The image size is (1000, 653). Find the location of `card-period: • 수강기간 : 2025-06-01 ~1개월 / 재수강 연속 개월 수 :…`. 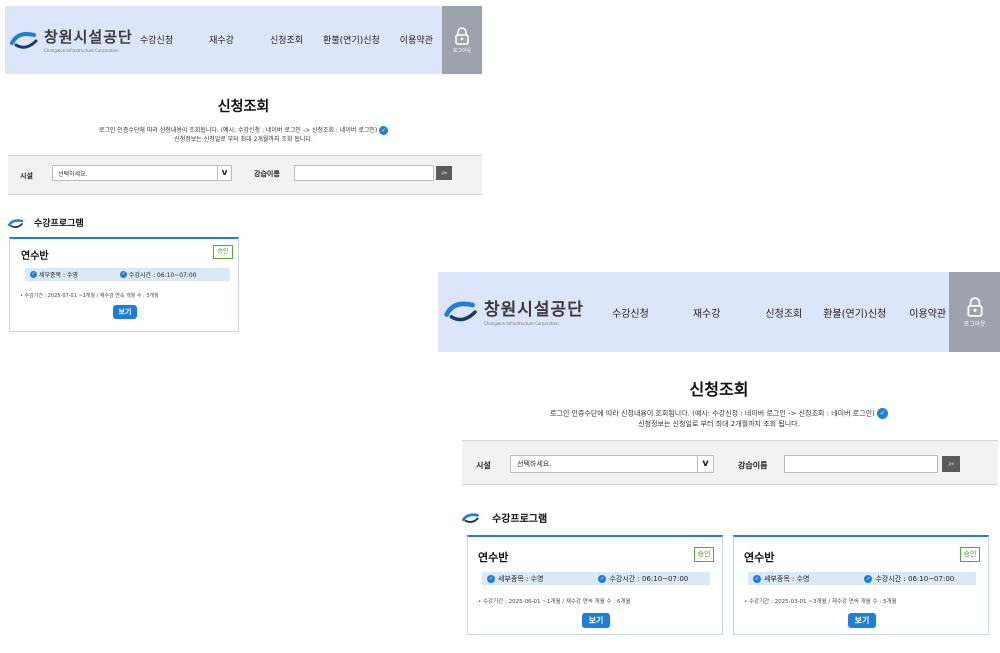

card-period: • 수강기간 : 2025-06-01 ~1개월 / 재수강 연속 개월 수 :… is located at coordinates (554, 602).